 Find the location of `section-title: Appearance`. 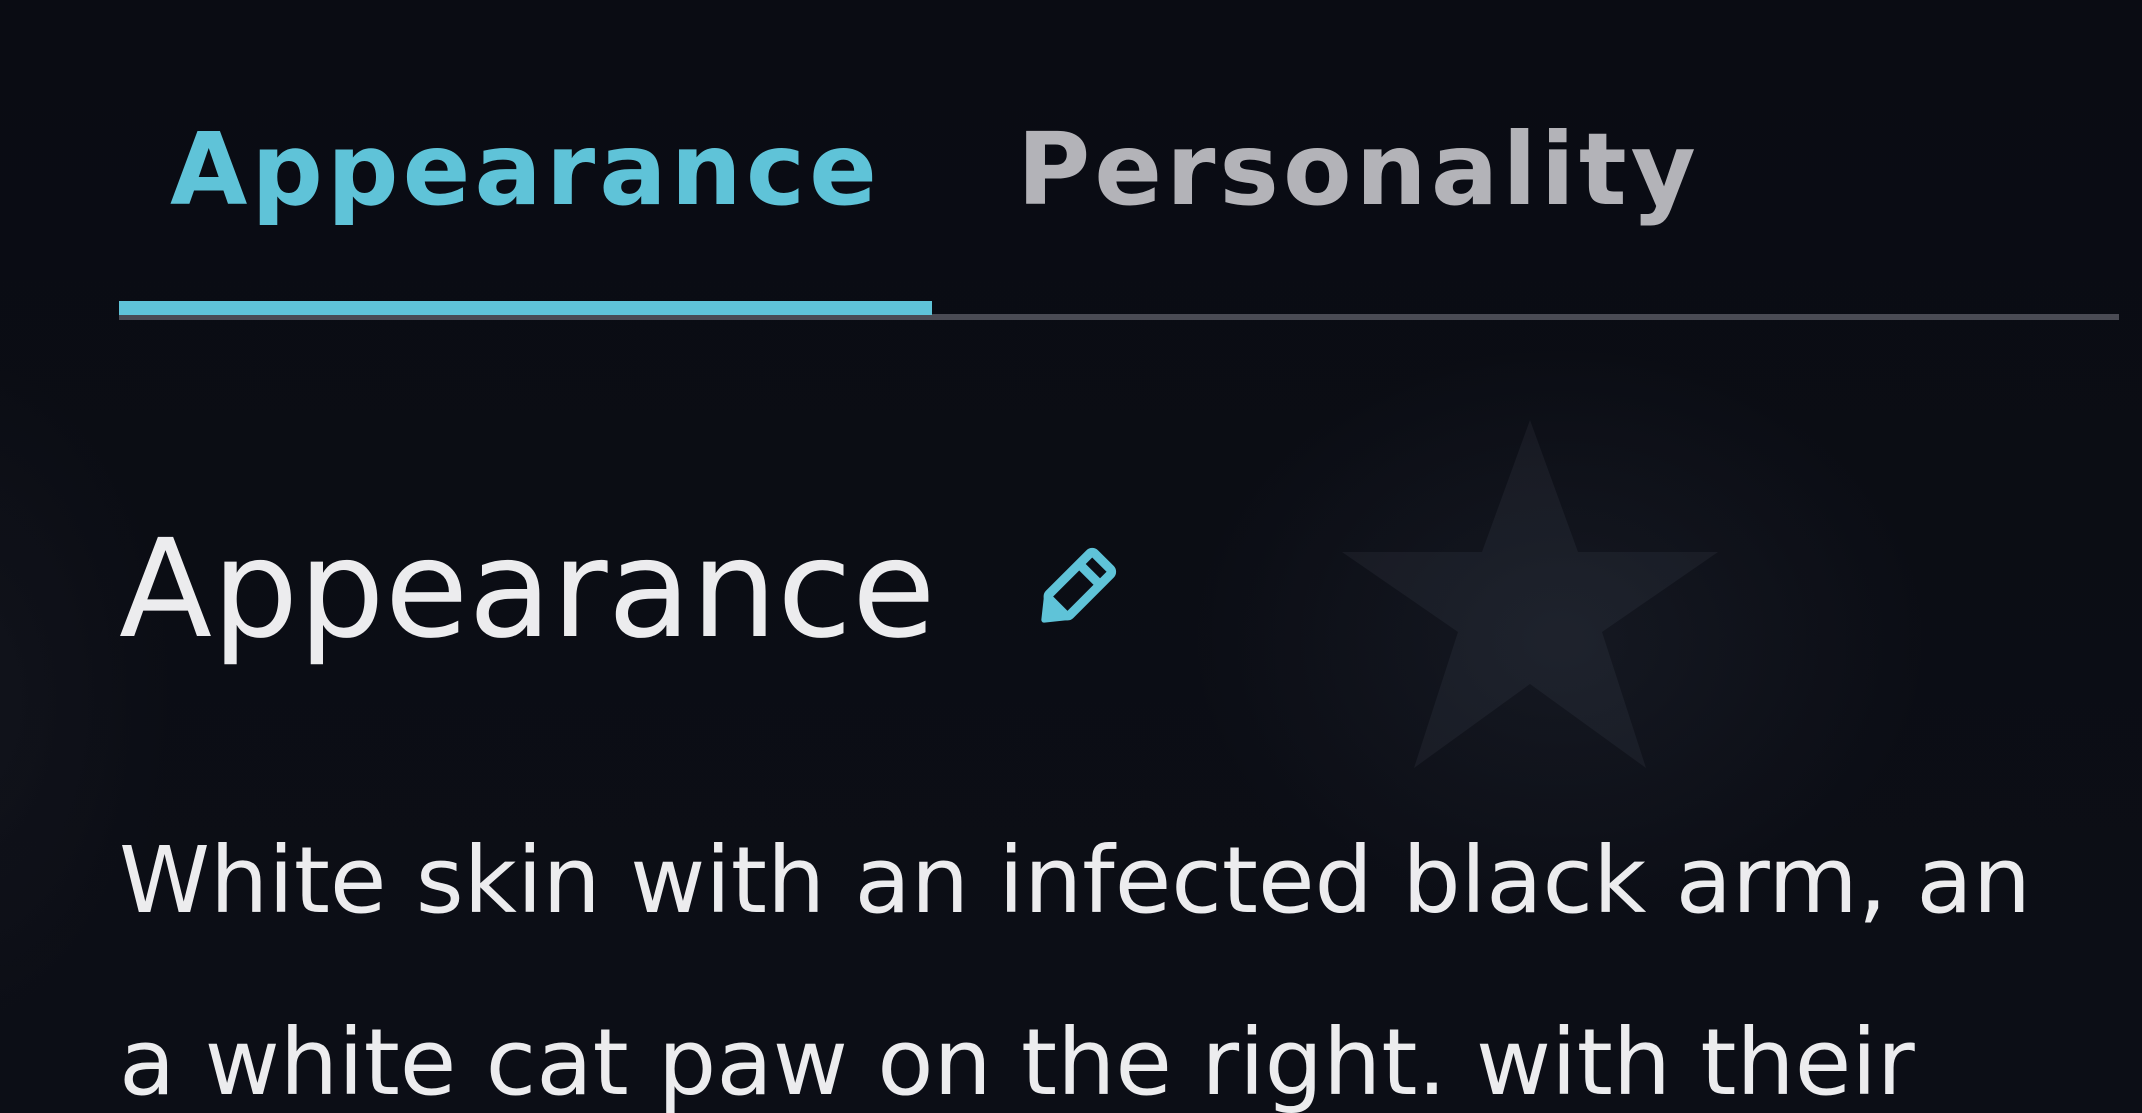

section-title: Appearance is located at coordinates (527, 590).